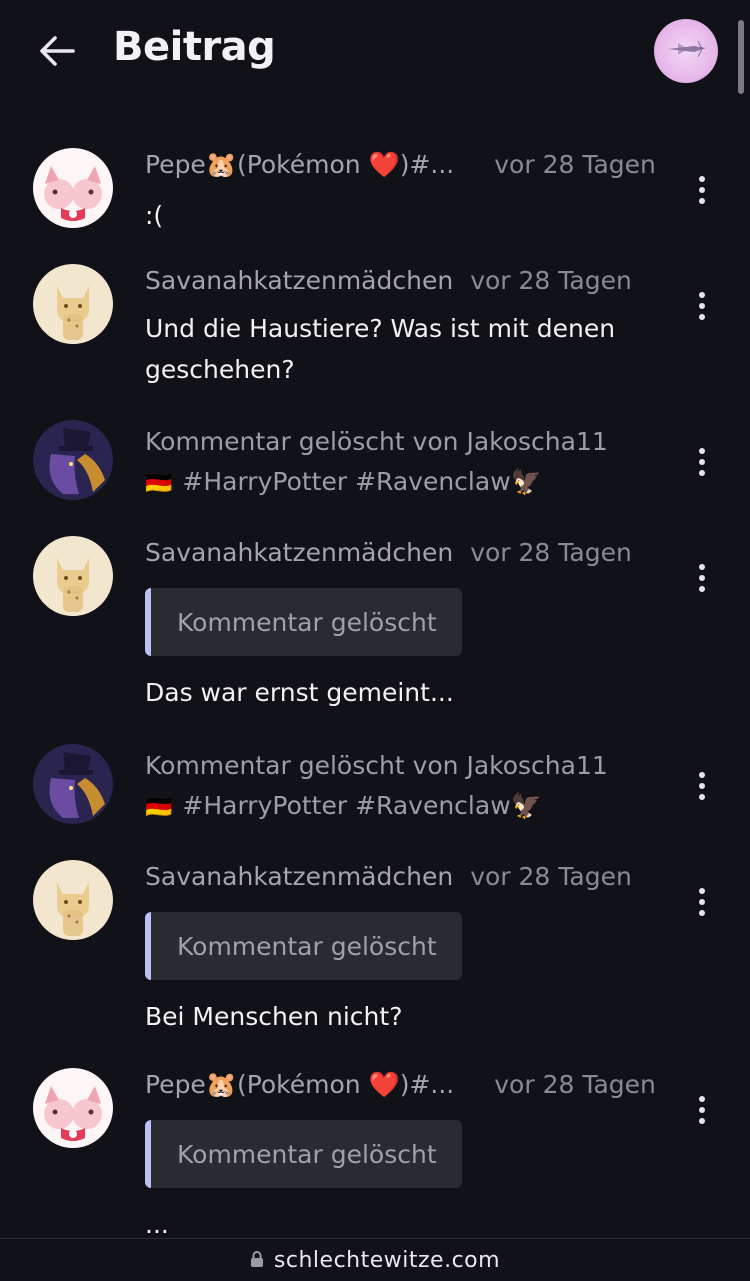 Image resolution: width=750 pixels, height=1281 pixels. I want to click on comment-text: :(, so click(154, 215).